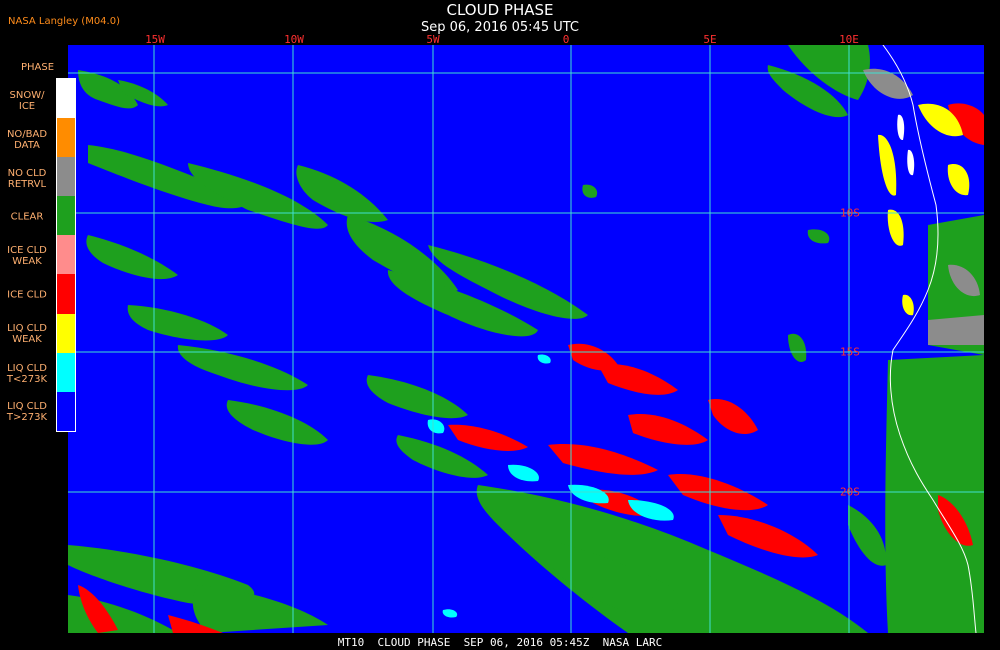 The image size is (1000, 650). What do you see at coordinates (500, 10) in the screenshot?
I see `chart-title: CLOUD PHASE` at bounding box center [500, 10].